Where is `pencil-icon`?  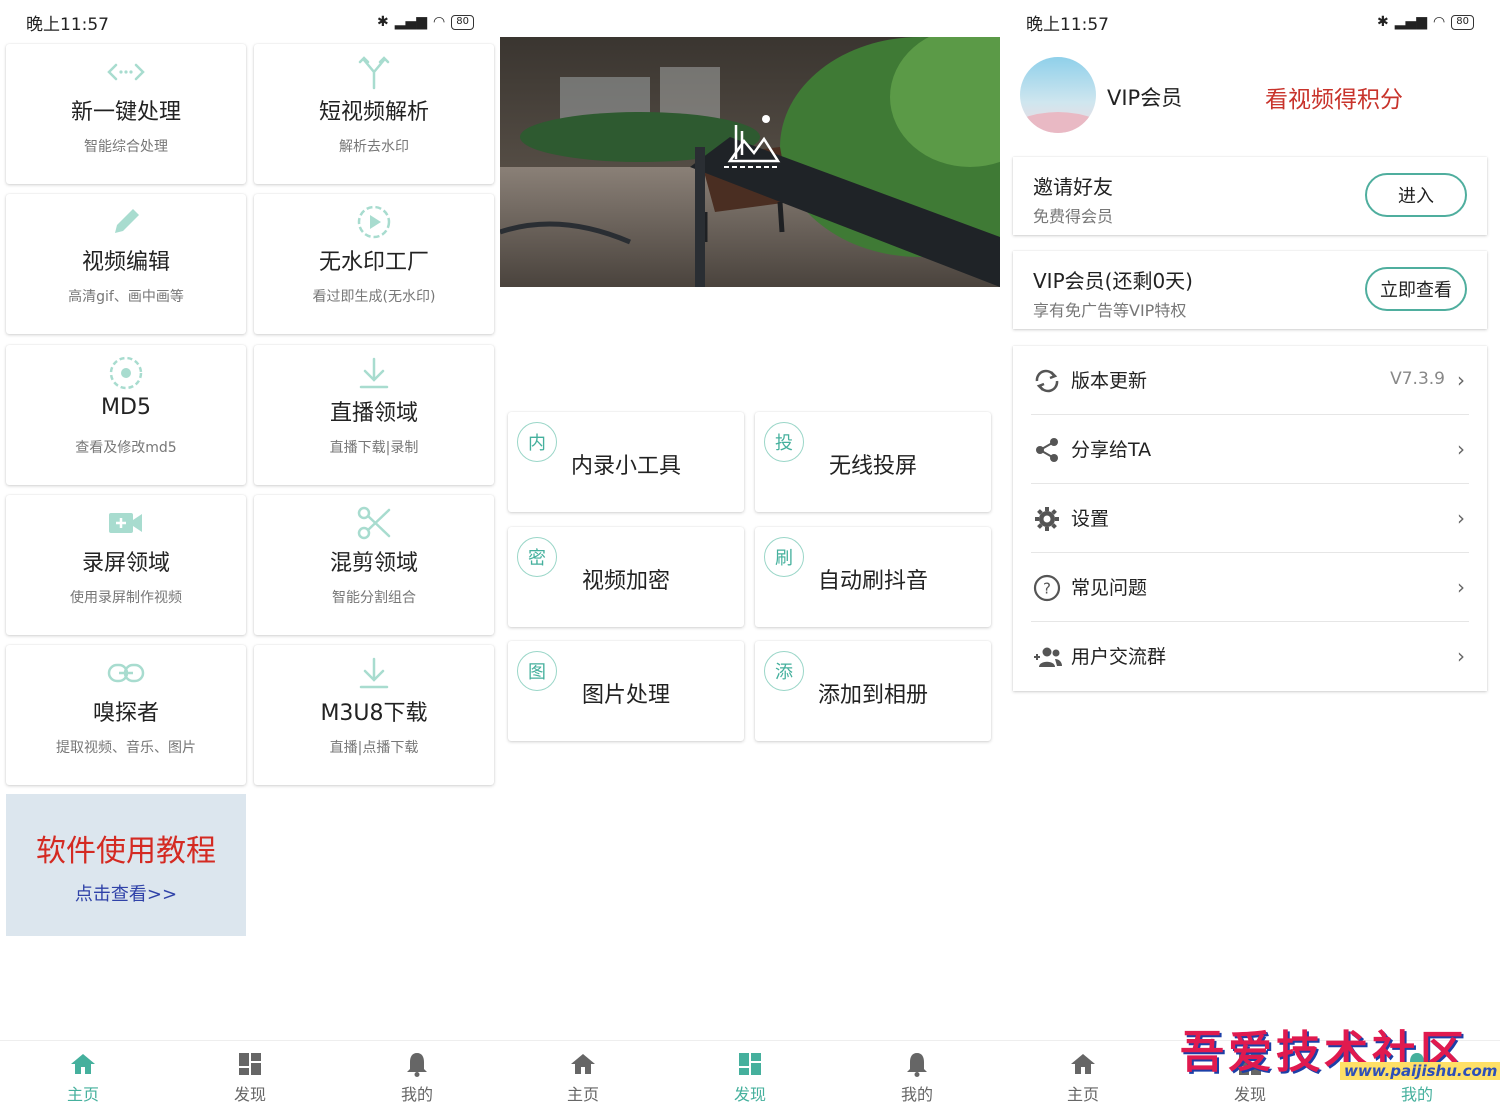 pencil-icon is located at coordinates (126, 222).